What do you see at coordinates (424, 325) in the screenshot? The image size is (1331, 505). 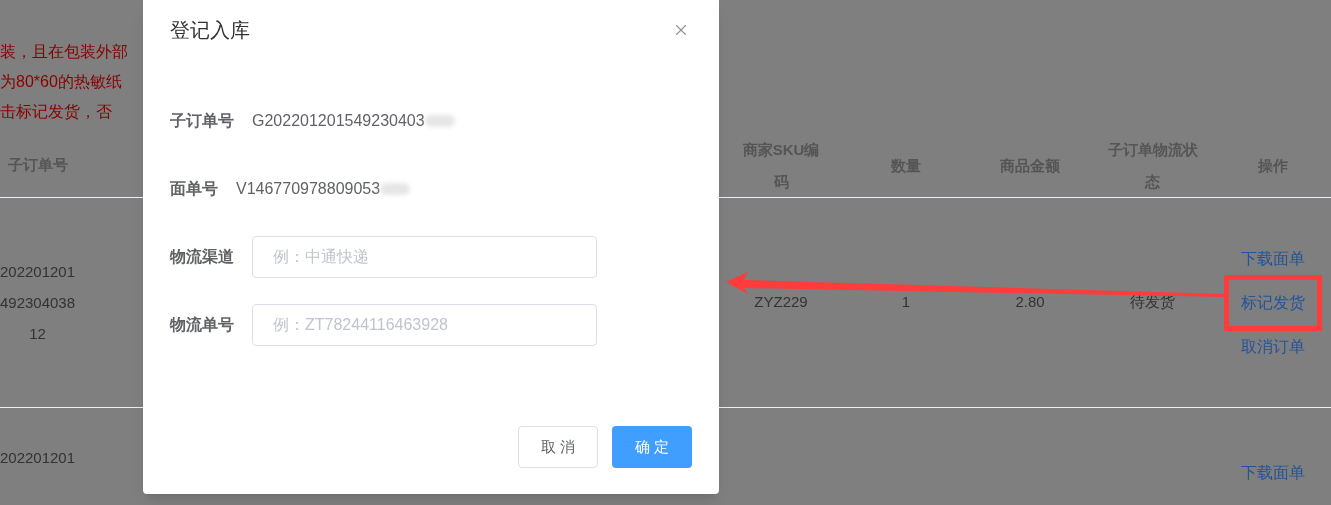 I see `input-field: 例：ZT78244116463928` at bounding box center [424, 325].